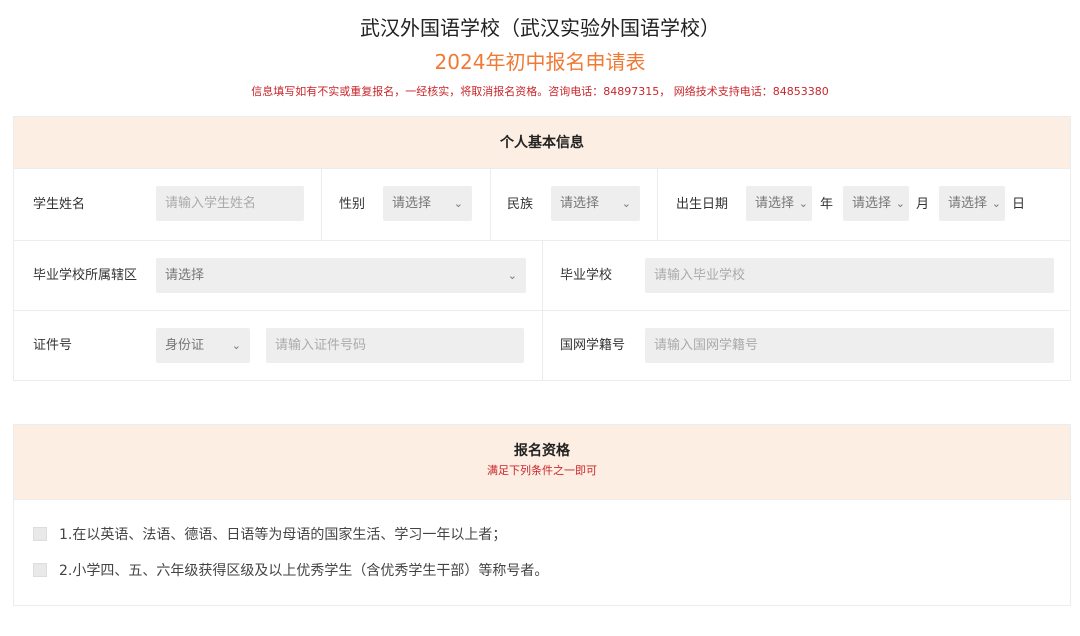 This screenshot has width=1080, height=636. I want to click on birth-month-value: 请选择, so click(872, 203).